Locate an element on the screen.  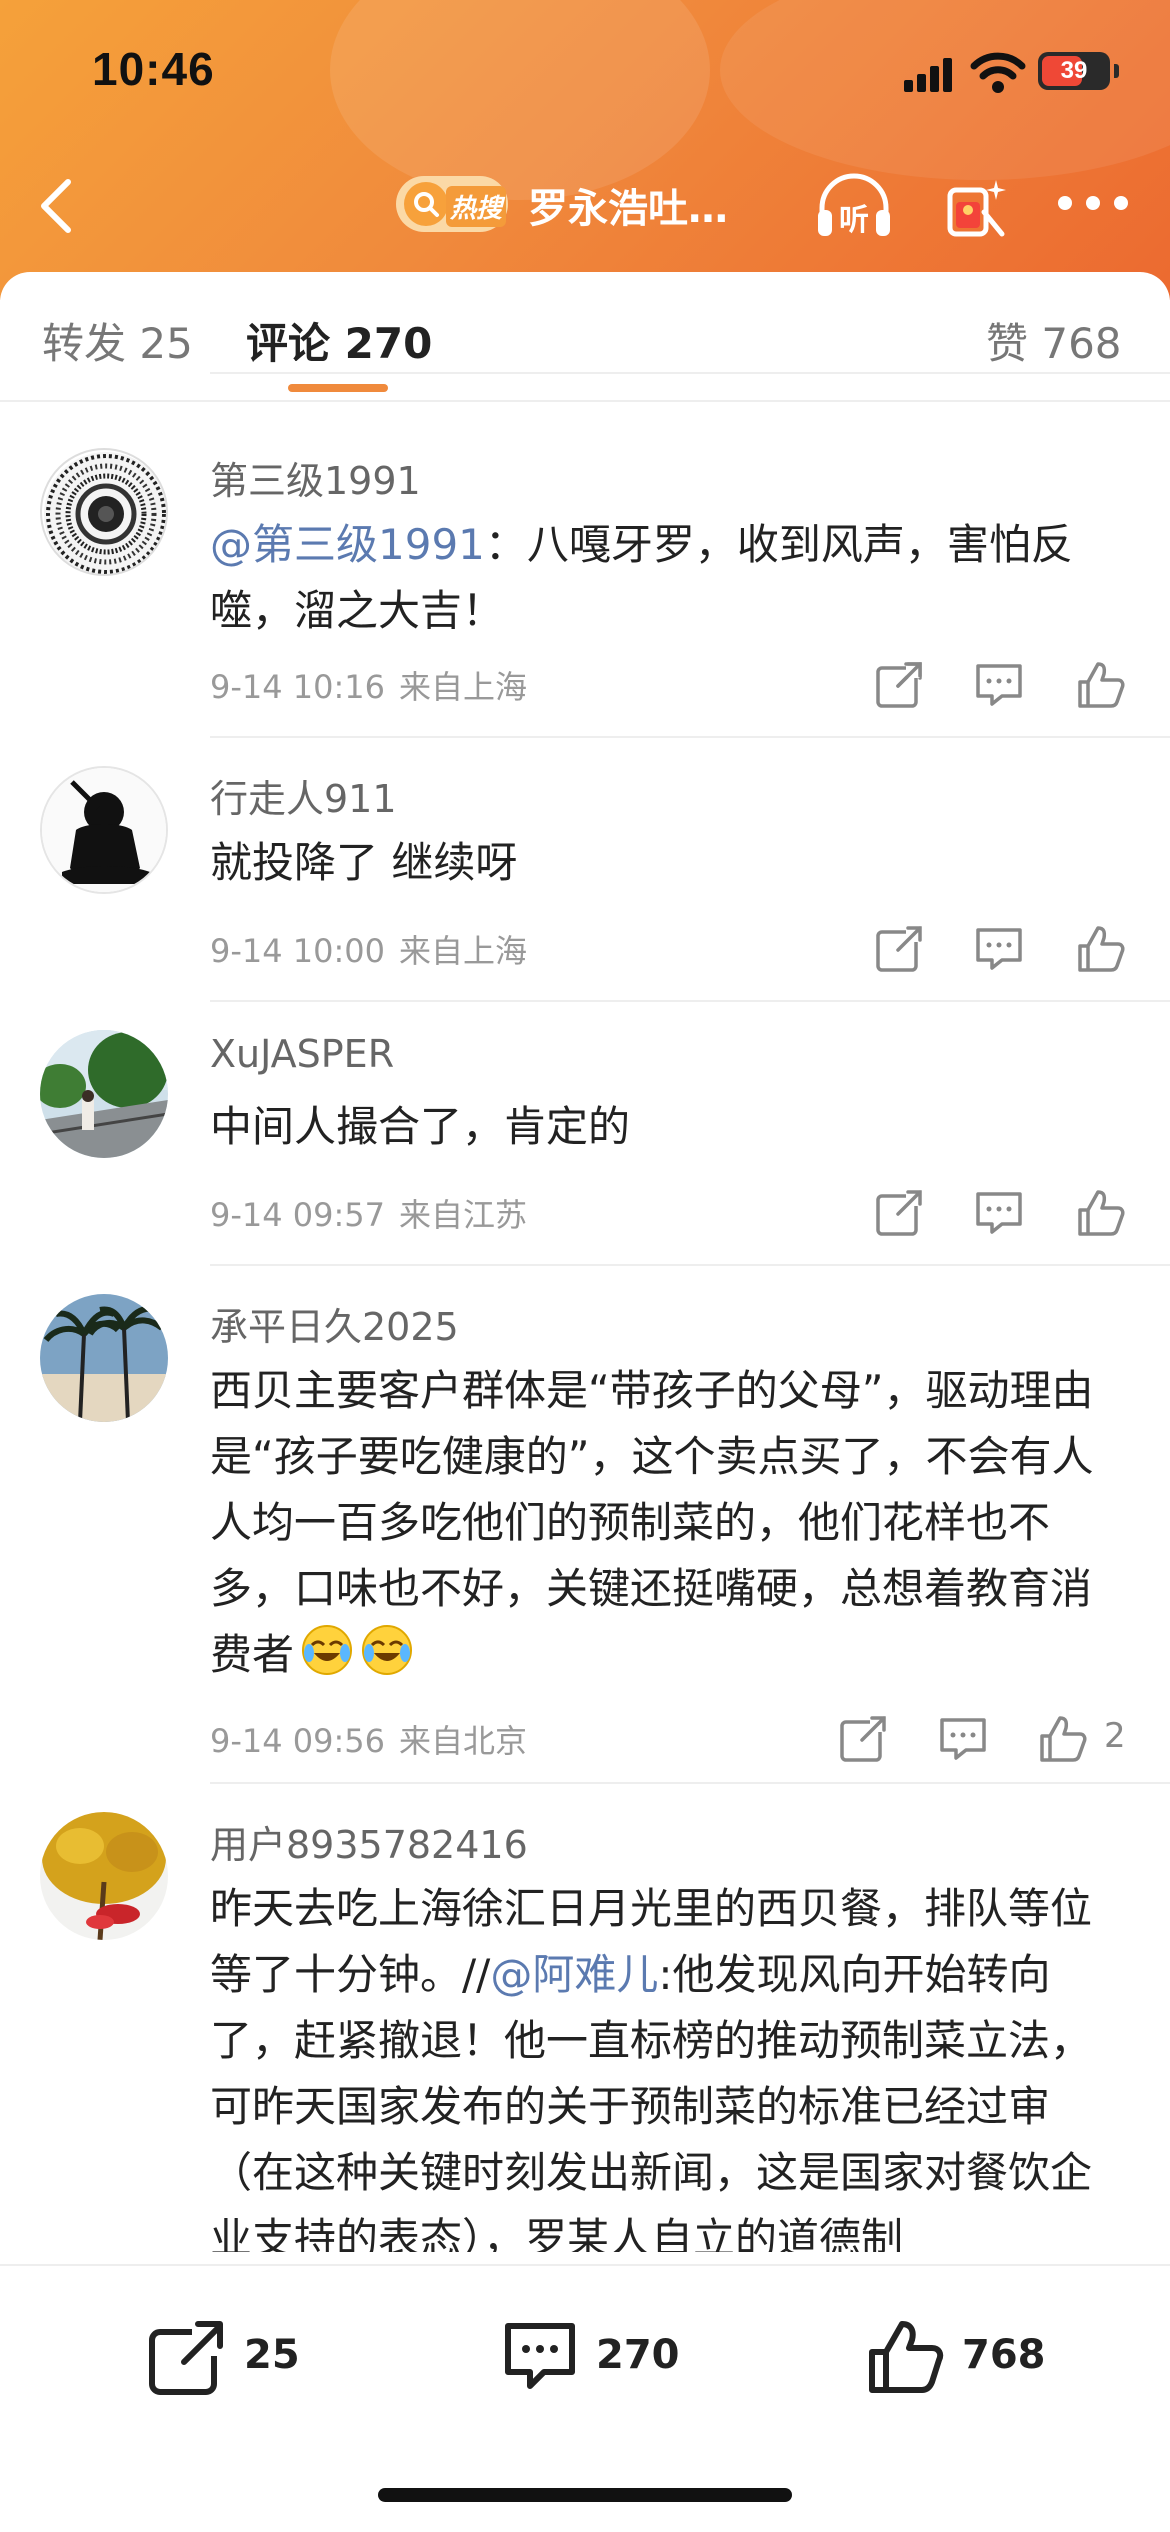
comment-meta: 9-14 09:57 来自江苏 is located at coordinates (375, 1213).